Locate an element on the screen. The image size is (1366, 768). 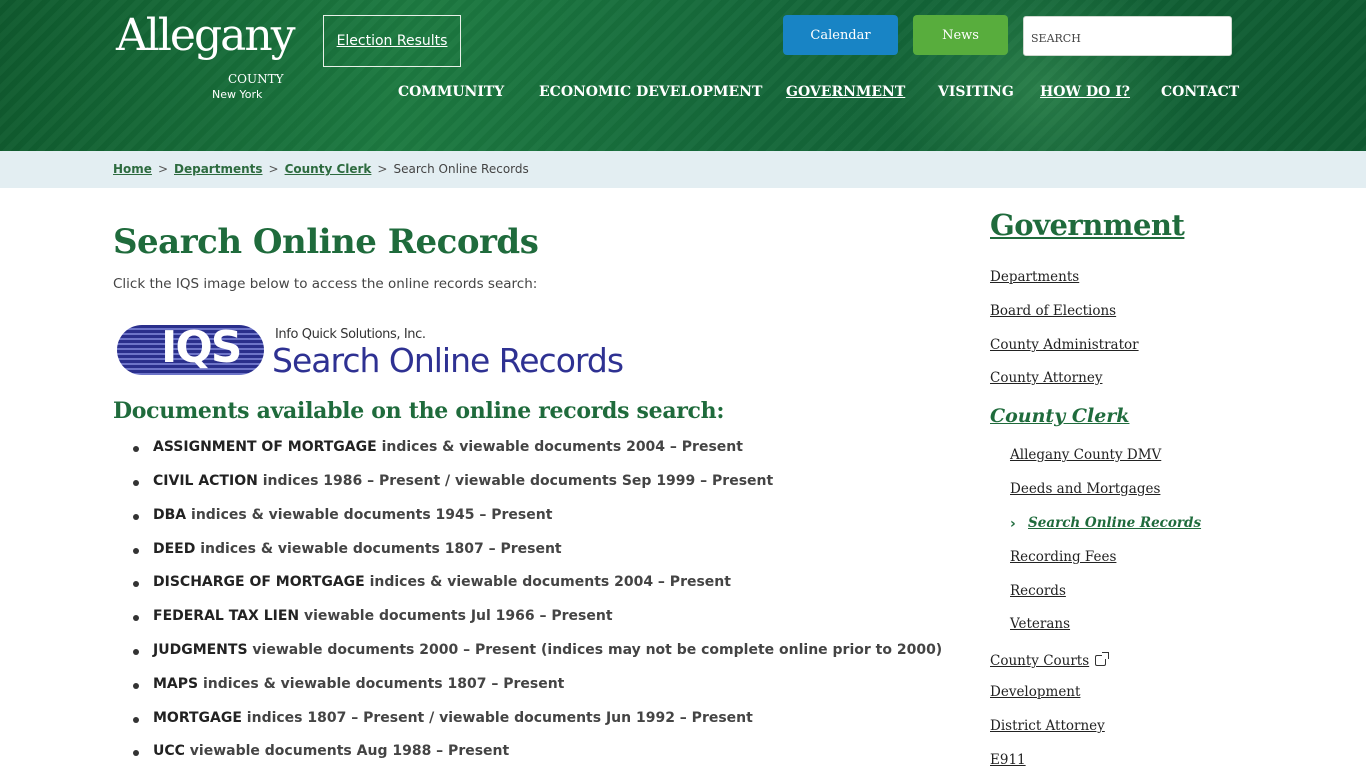
logo-state: New York is located at coordinates (237, 94).